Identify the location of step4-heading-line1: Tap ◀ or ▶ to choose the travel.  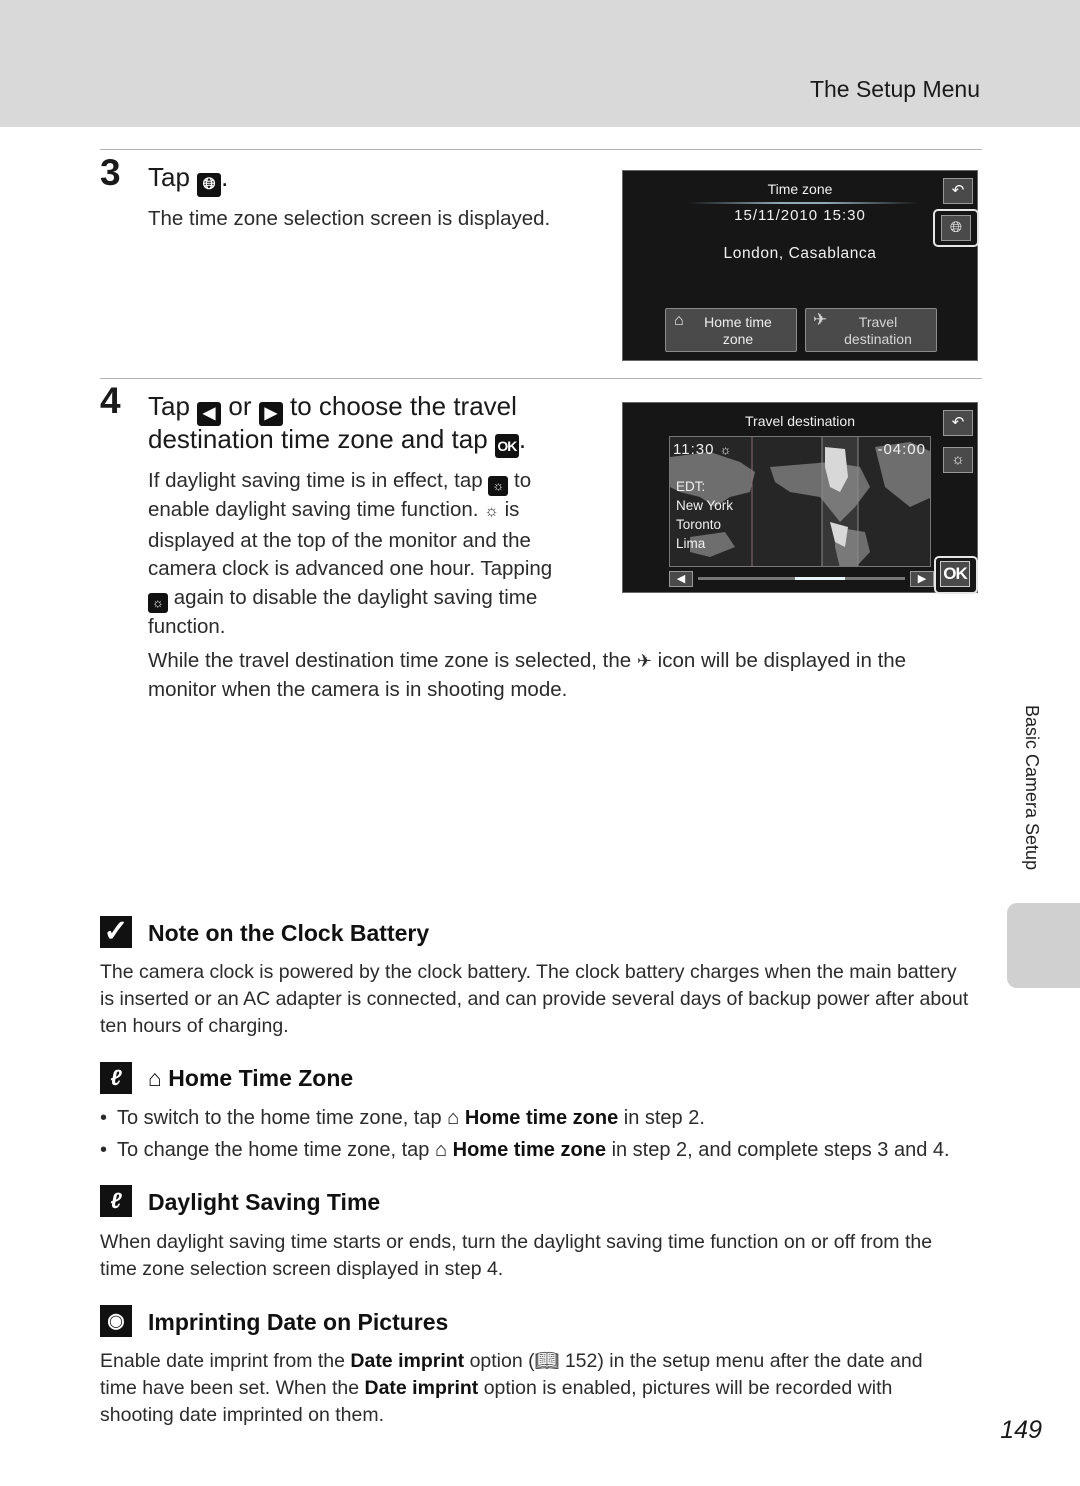
(332, 408).